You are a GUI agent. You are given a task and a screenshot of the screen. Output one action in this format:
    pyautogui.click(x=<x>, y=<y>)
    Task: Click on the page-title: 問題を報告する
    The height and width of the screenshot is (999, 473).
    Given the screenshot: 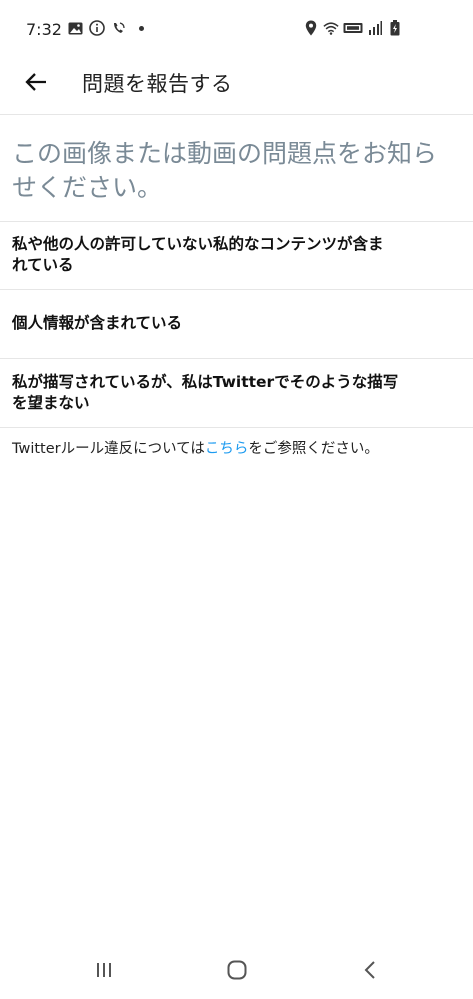 What is the action you would take?
    pyautogui.click(x=157, y=84)
    